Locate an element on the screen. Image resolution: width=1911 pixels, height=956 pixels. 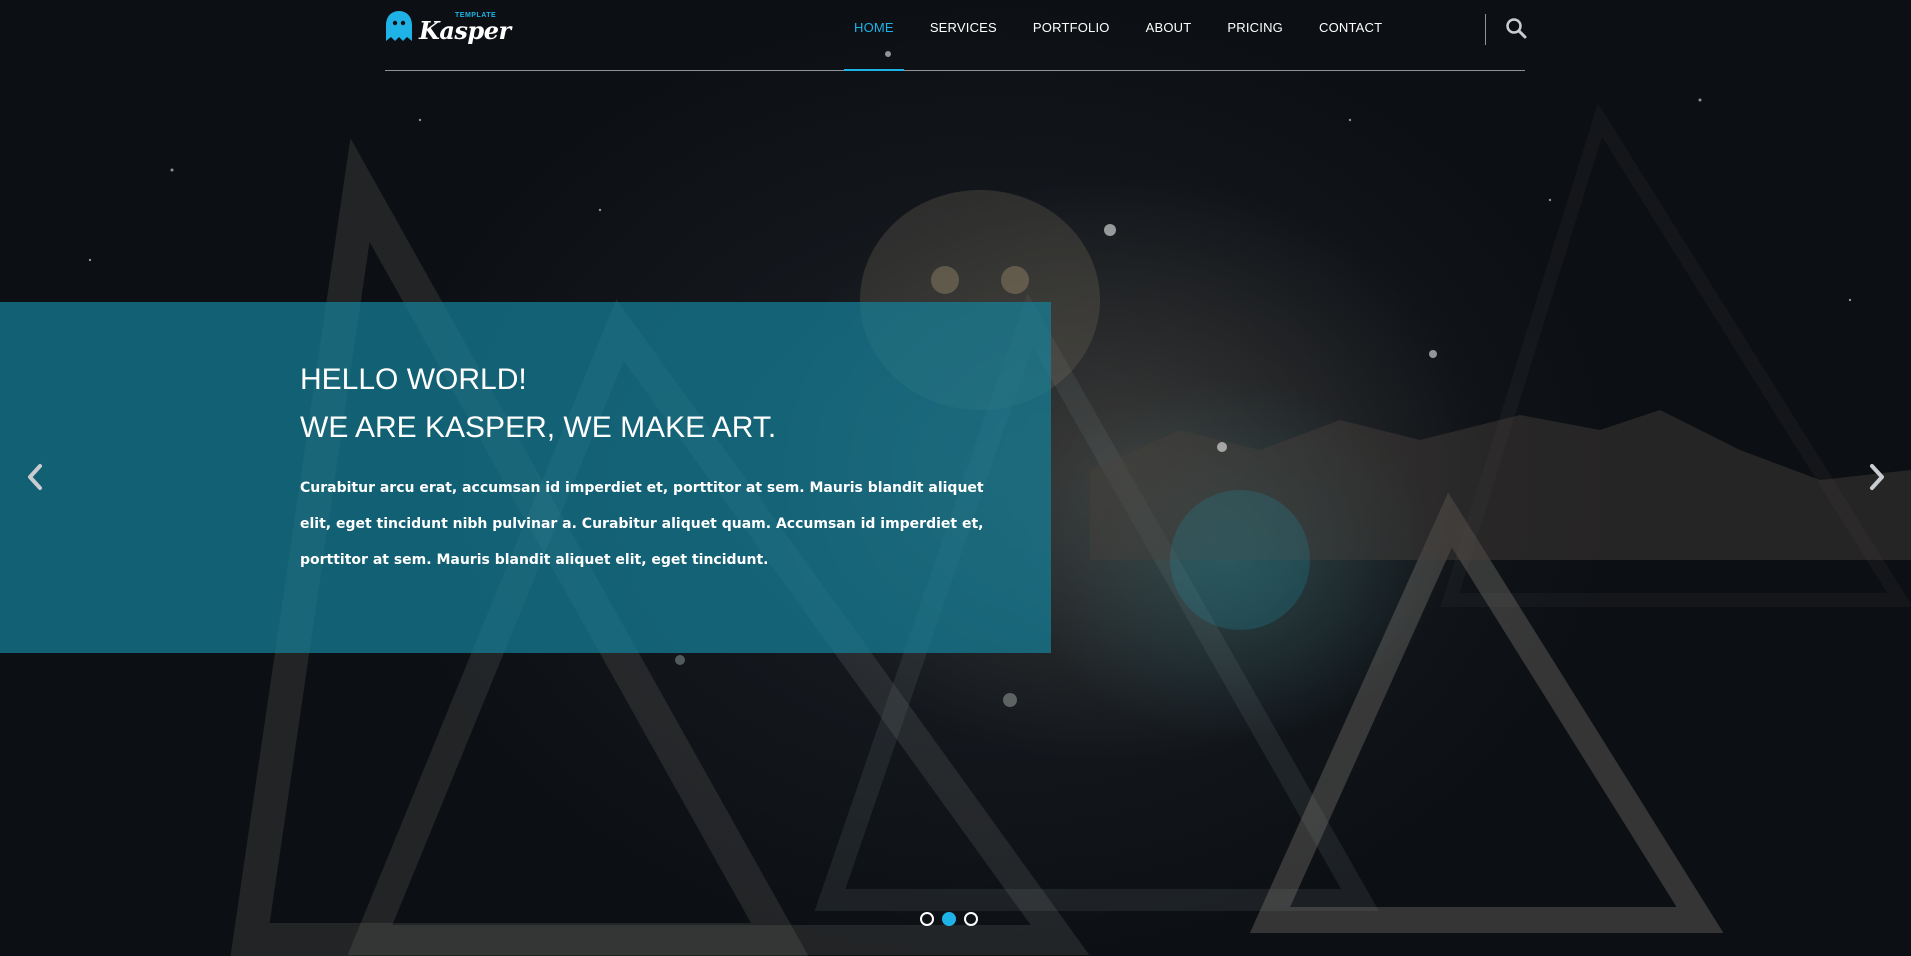
slide-heading: HELLO WORLD! WE ARE KASPER, WE MAKE ART. is located at coordinates (538, 404).